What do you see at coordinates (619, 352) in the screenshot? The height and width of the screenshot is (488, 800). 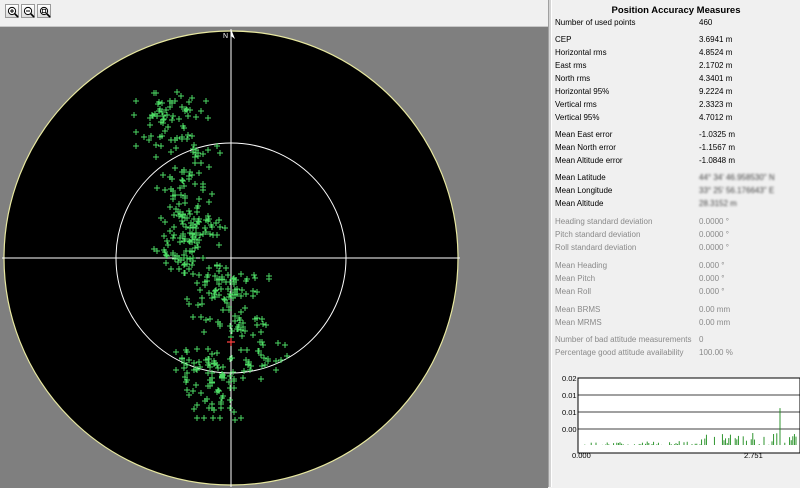 I see `stat-label: Percentage good attitude availability` at bounding box center [619, 352].